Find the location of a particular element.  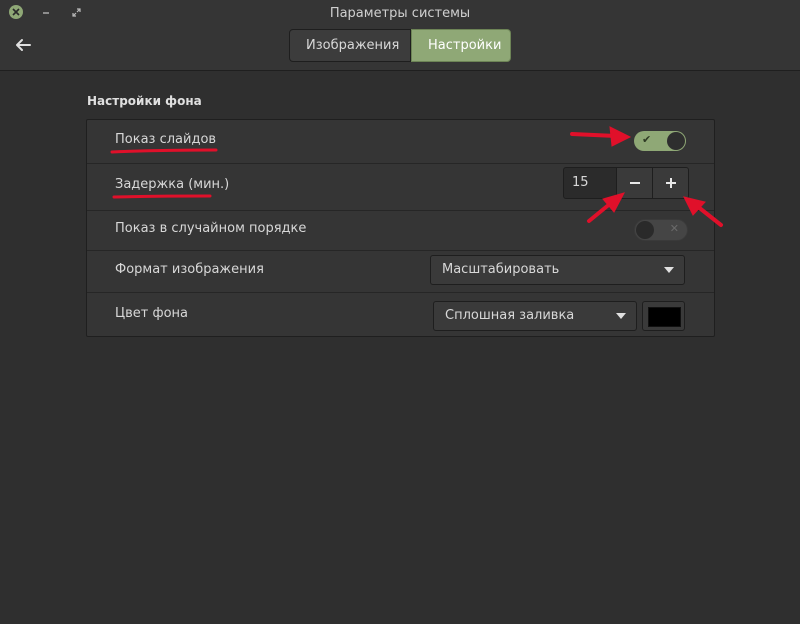

picture-format-value: Масштабировать is located at coordinates (501, 269).